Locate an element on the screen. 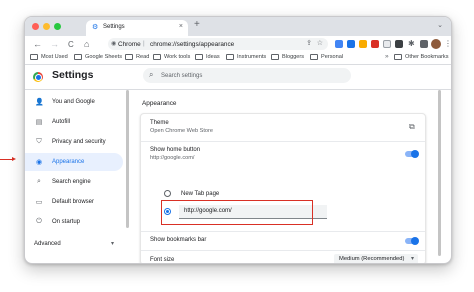 The image size is (474, 292). bookmarks-bar-title: Show bookmarks bar is located at coordinates (178, 240).